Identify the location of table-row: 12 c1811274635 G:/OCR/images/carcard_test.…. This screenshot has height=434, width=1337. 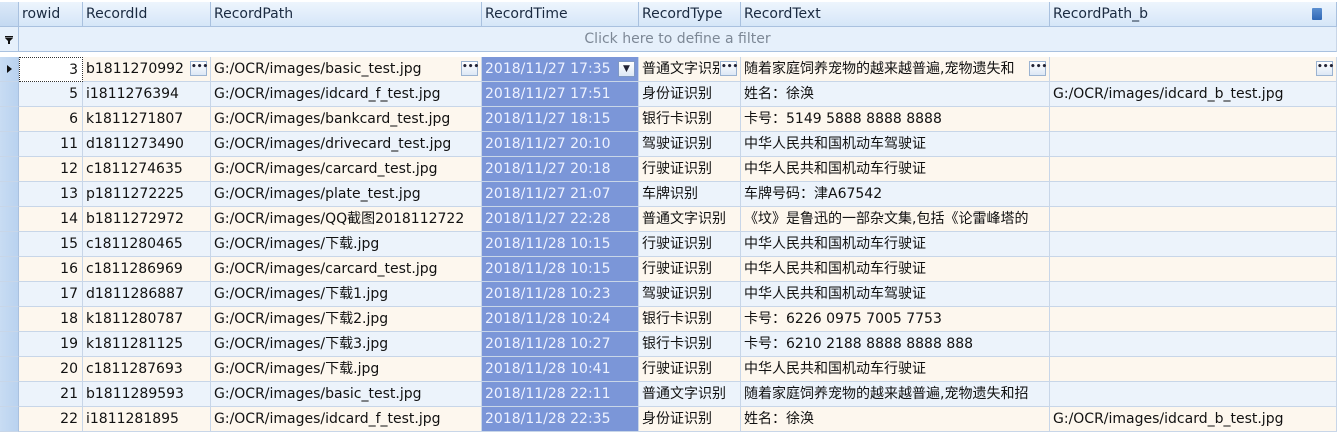
(668, 169).